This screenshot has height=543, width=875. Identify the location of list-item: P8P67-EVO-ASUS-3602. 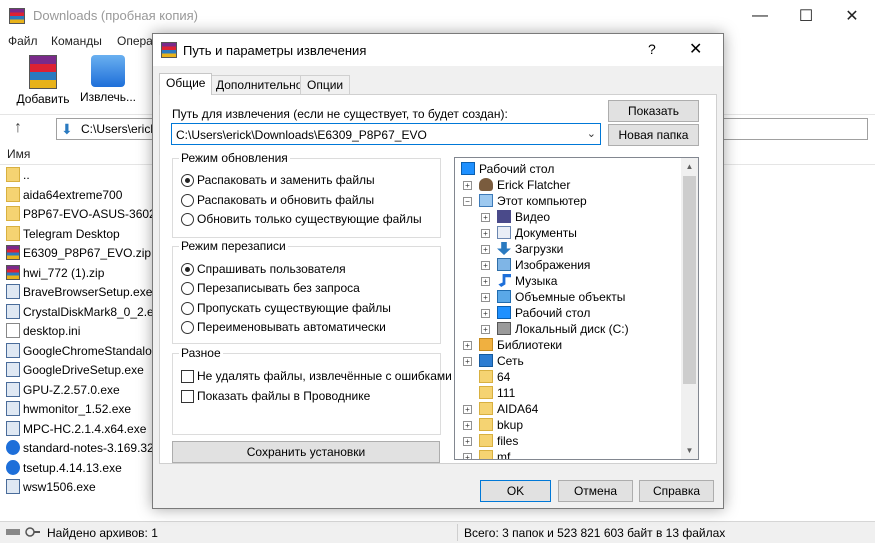
(80, 214).